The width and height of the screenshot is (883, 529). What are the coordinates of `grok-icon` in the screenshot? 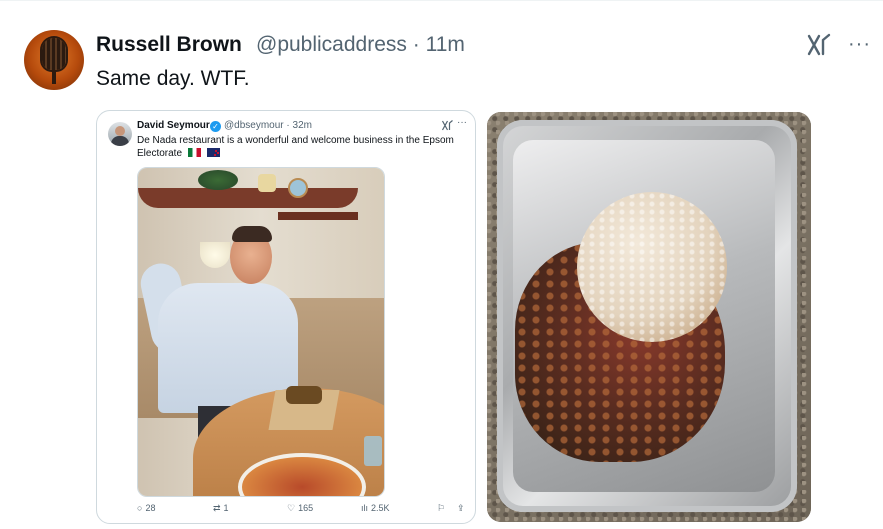 It's located at (819, 45).